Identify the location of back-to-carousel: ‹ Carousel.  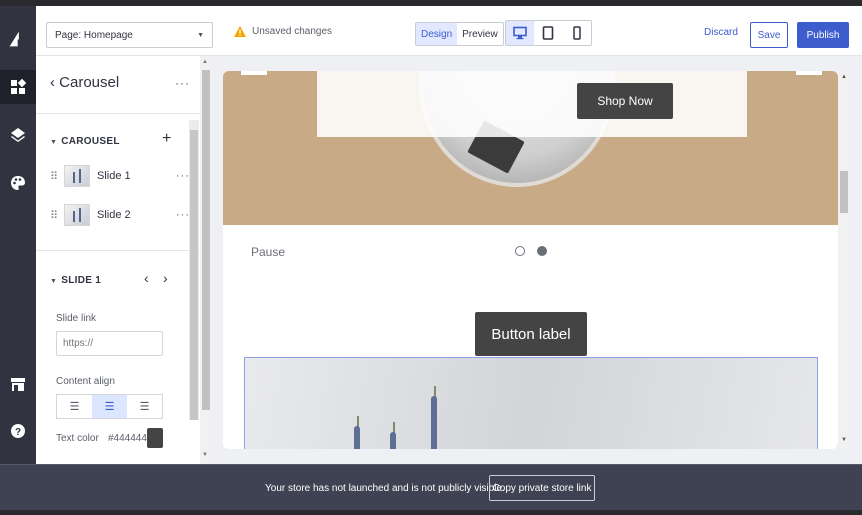
(84, 82).